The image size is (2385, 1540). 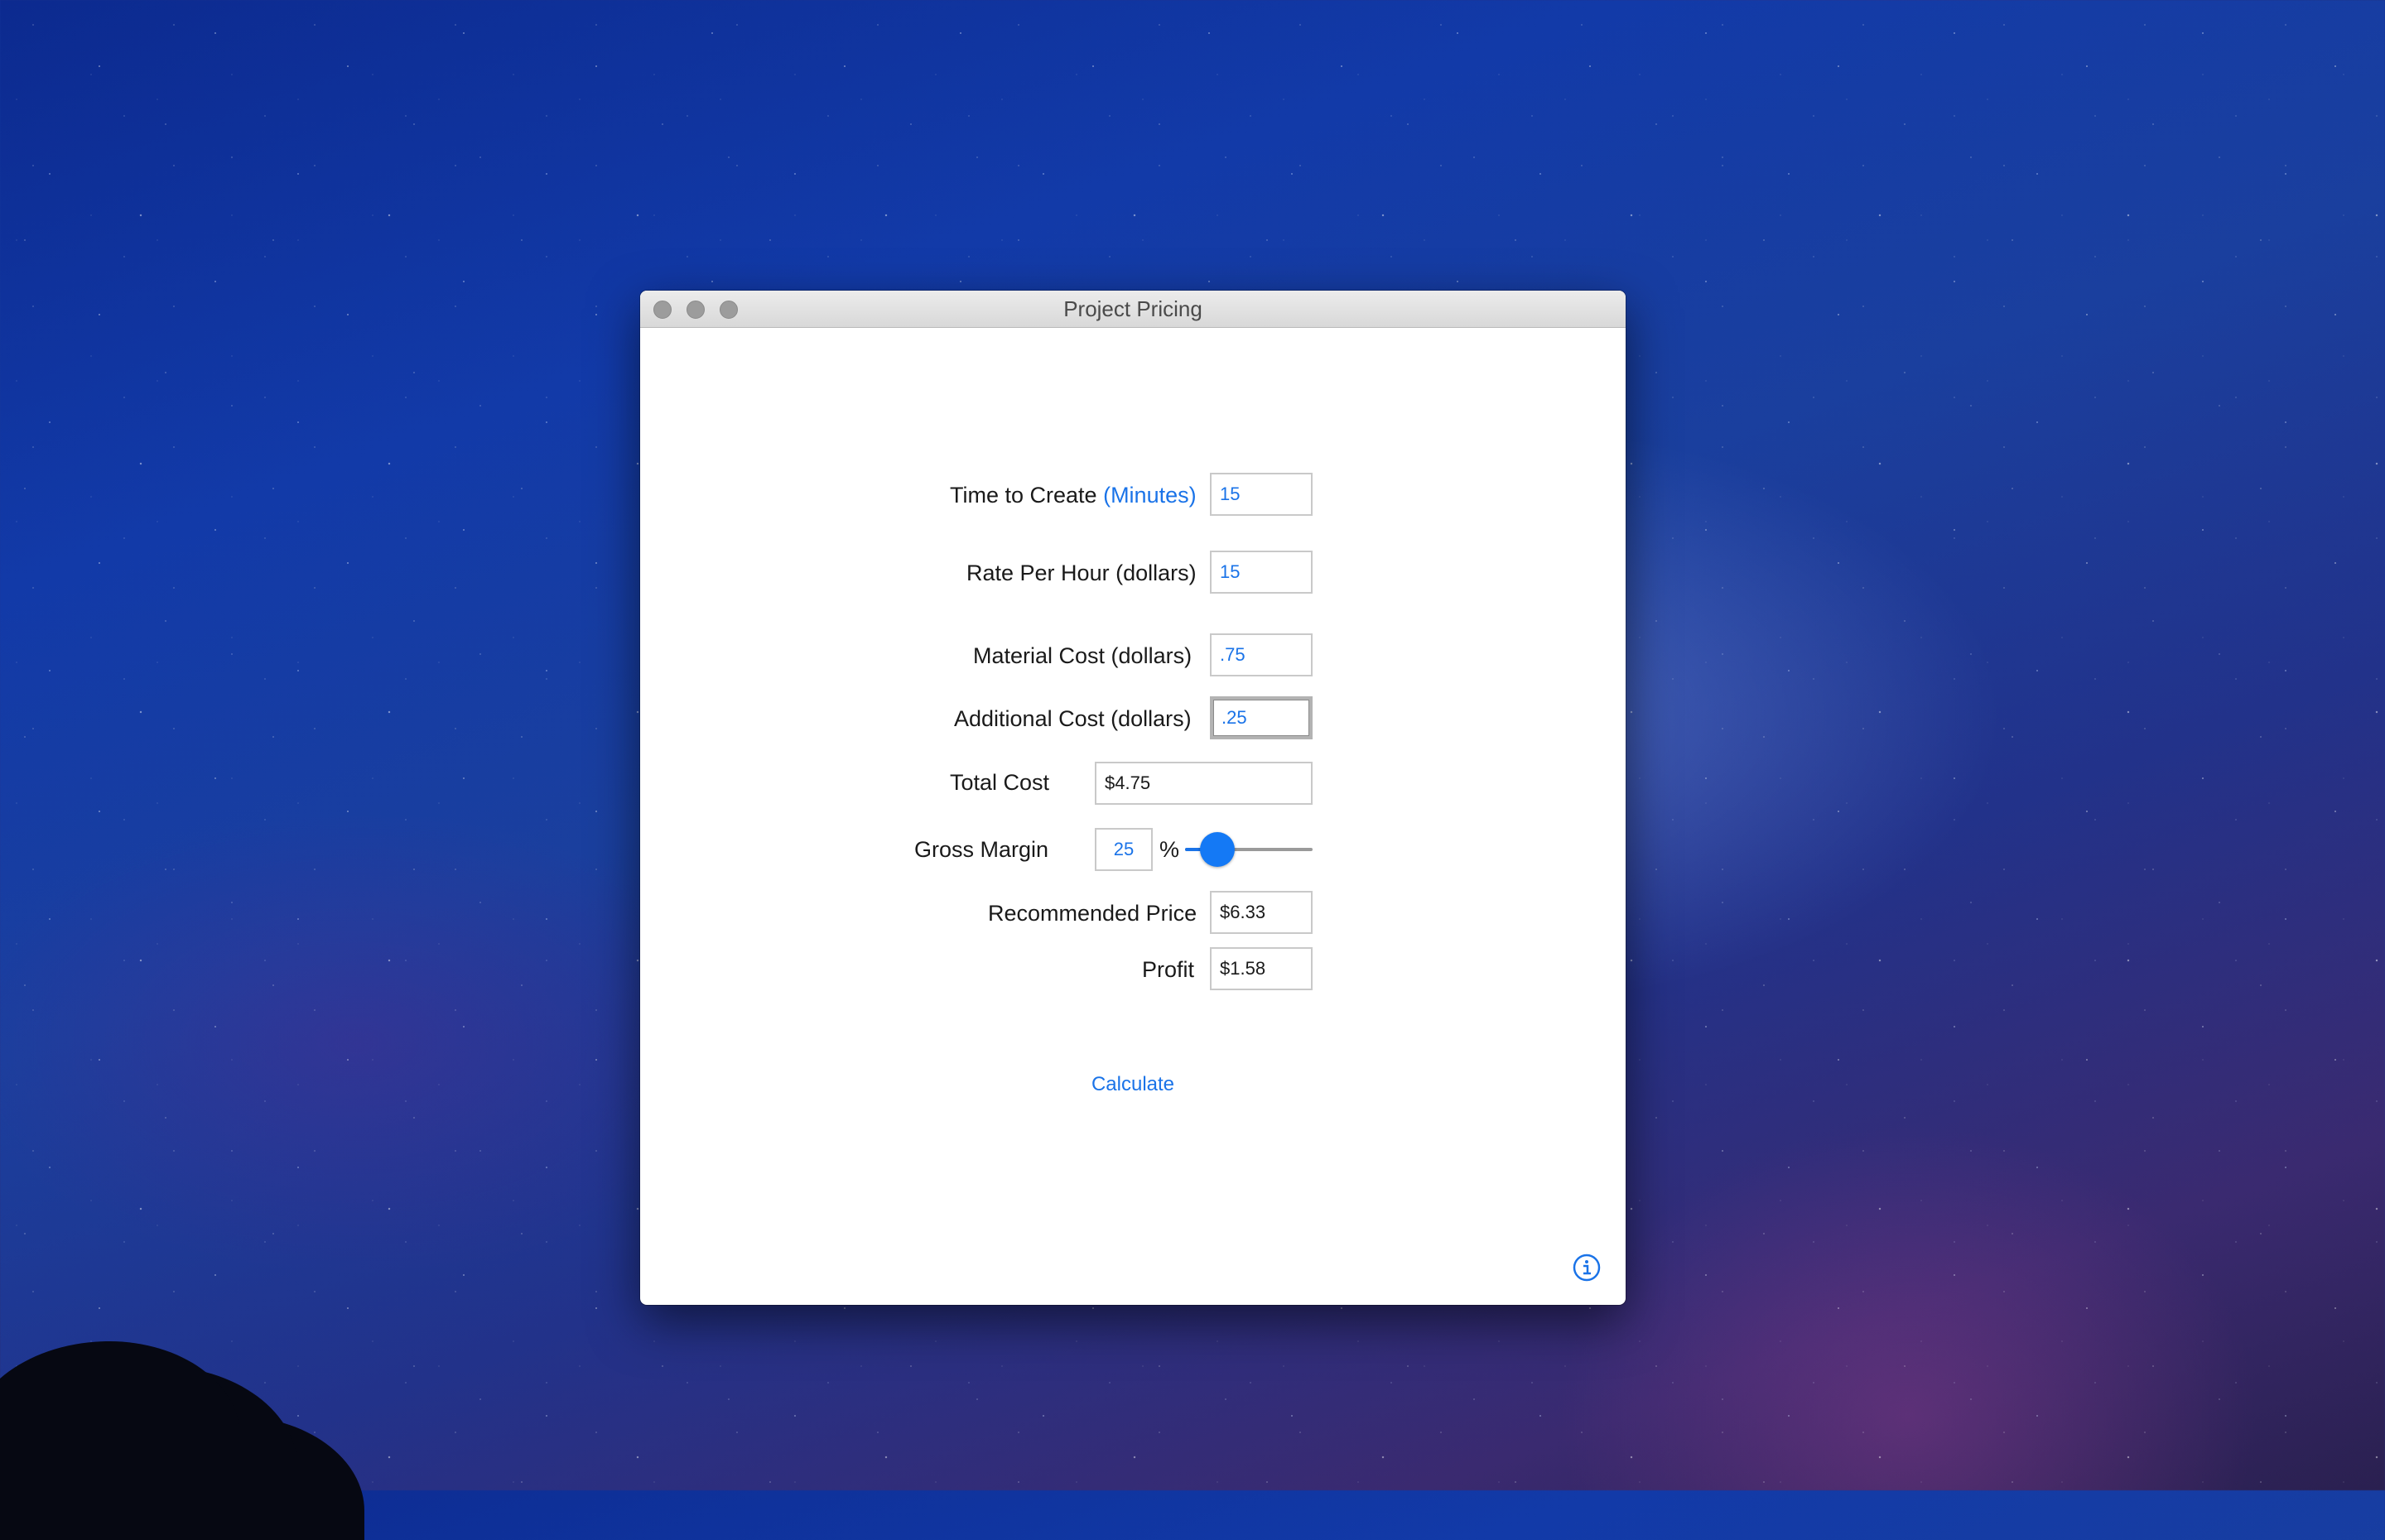 I want to click on info-icon, so click(x=1587, y=1268).